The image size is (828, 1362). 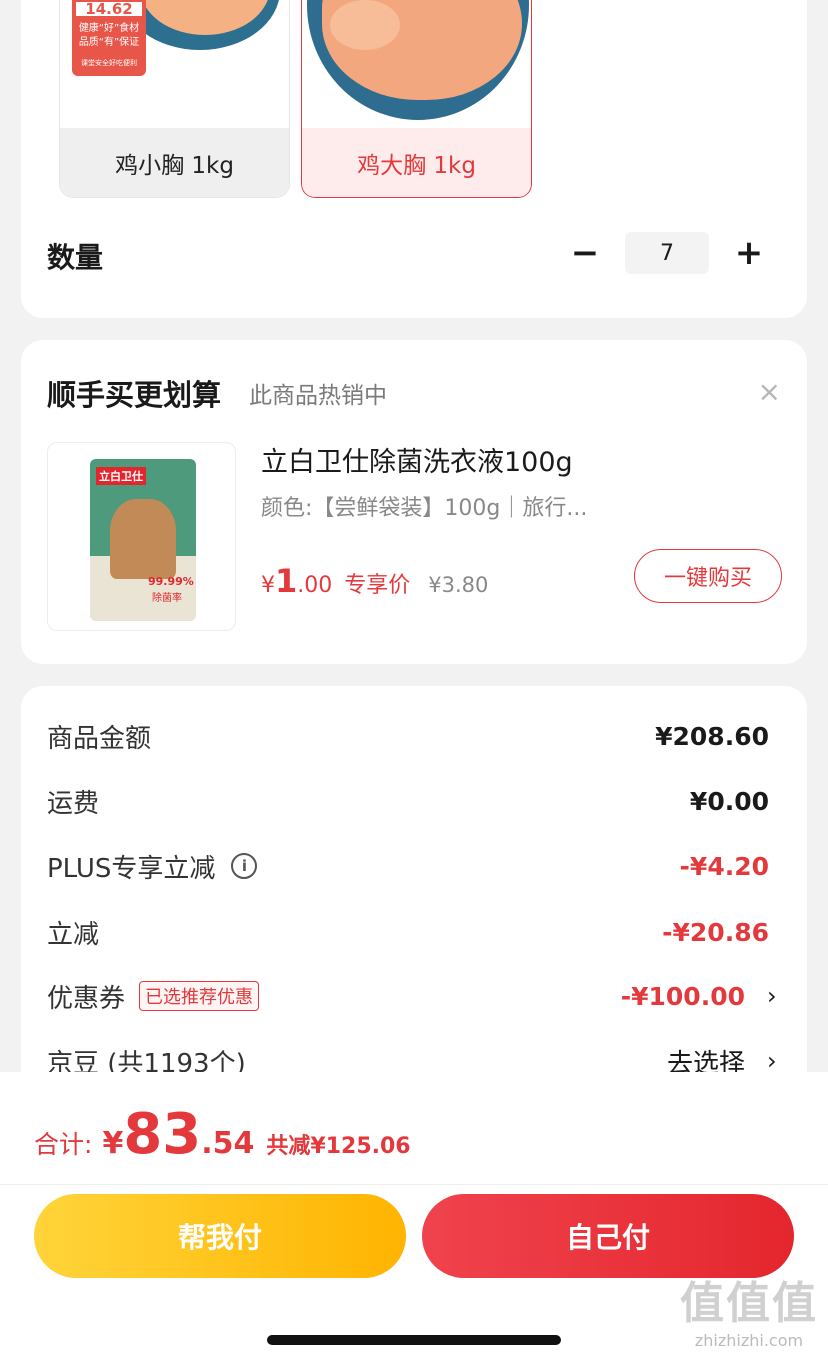 What do you see at coordinates (377, 585) in the screenshot?
I see `price-tag: 专享价` at bounding box center [377, 585].